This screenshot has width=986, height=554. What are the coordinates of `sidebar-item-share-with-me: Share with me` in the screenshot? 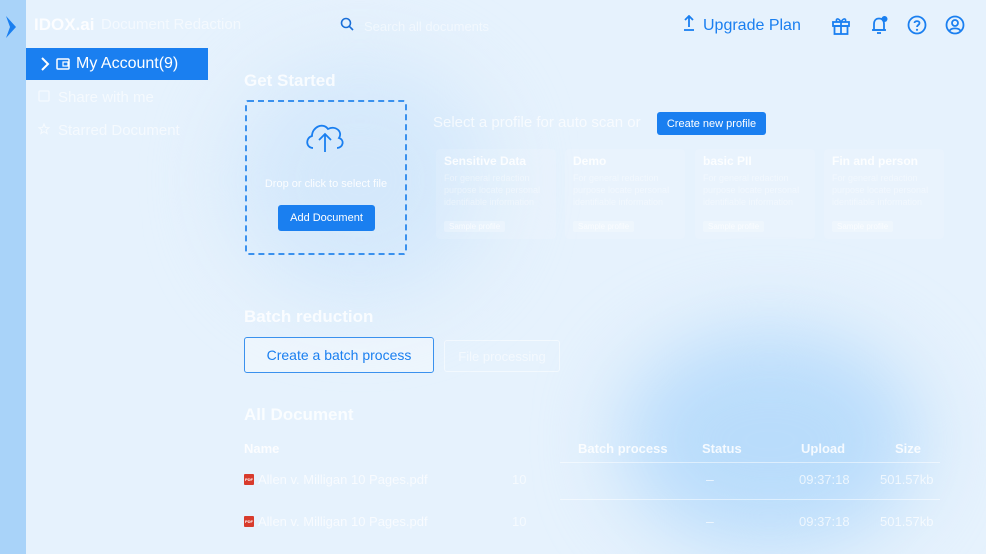 It's located at (96, 97).